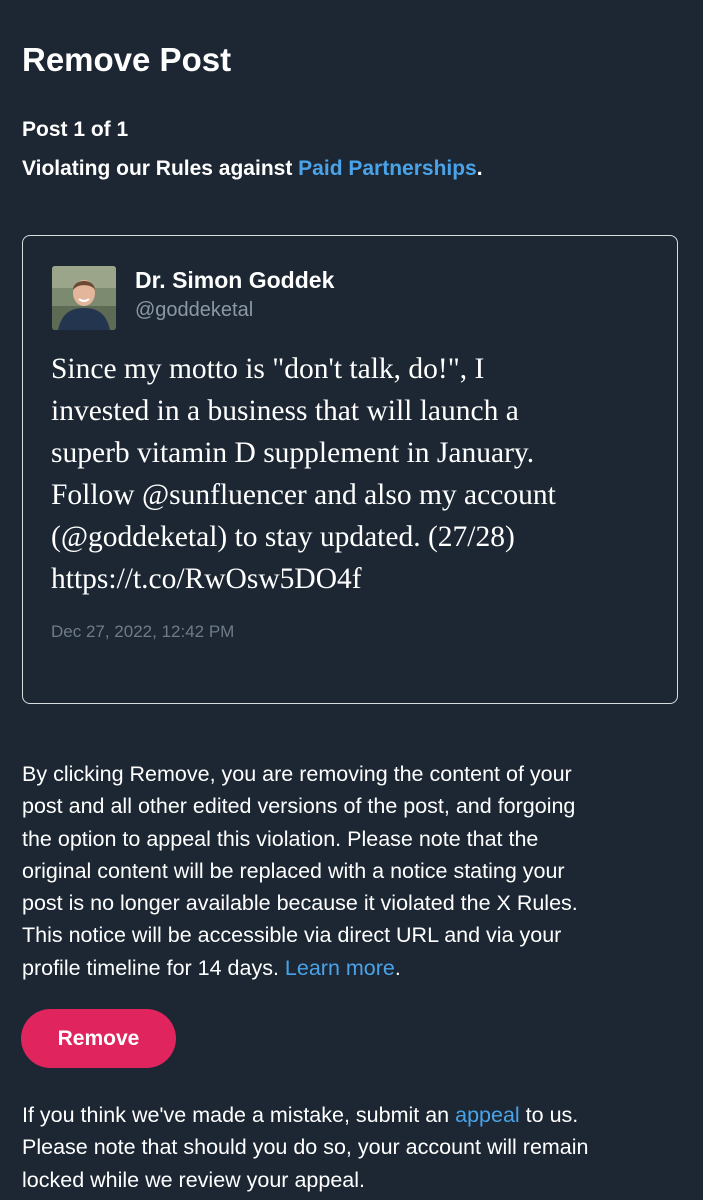  I want to click on avatar, so click(84, 298).